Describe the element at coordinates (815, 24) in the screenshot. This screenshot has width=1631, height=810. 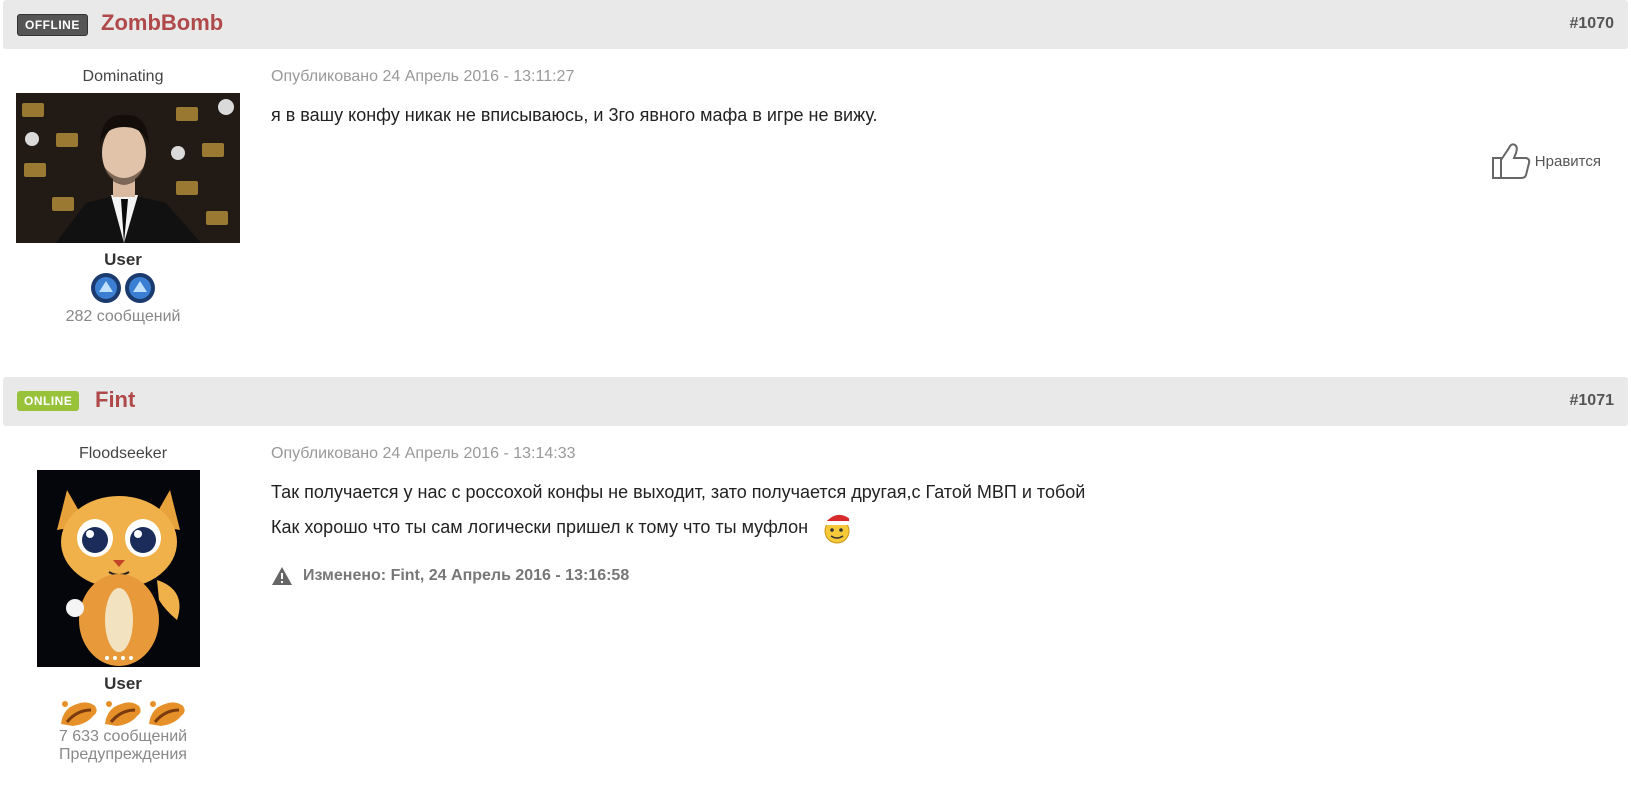
I see `post-header-1070: OFFLINE ZombBomb #1070` at that location.